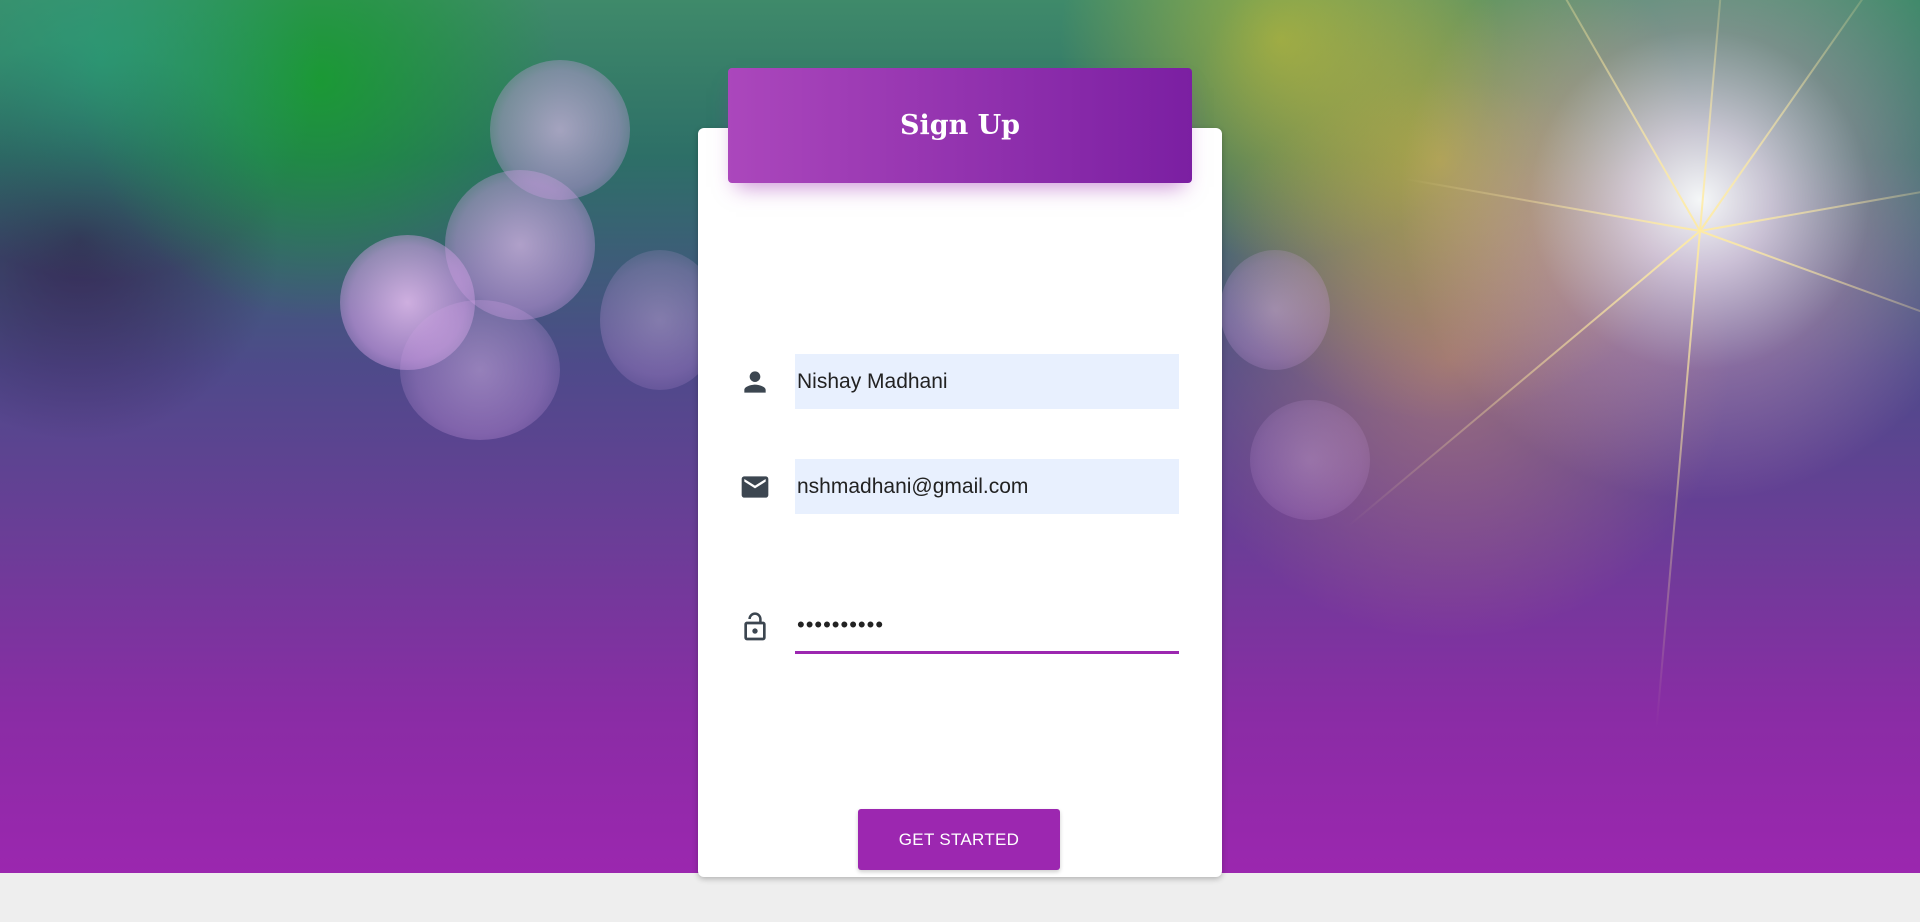  I want to click on get-started-button: GET STARTED, so click(959, 839).